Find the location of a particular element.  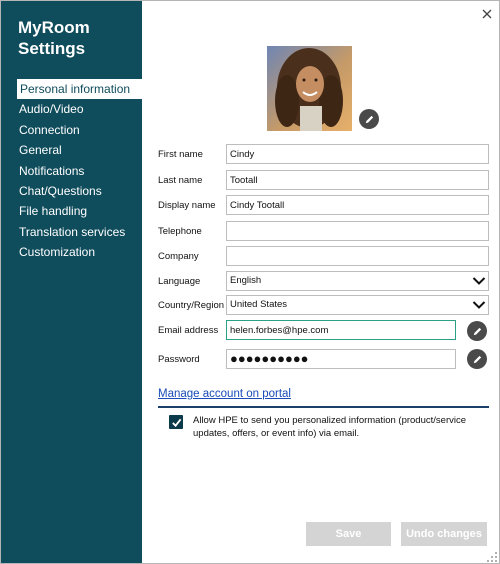

country-region-label: Country/Region is located at coordinates (191, 305).